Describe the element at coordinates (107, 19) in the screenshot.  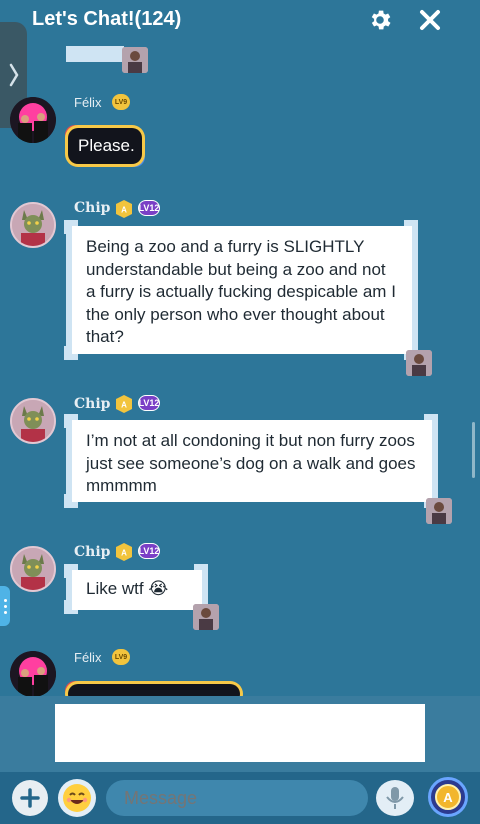
I see `chat-title: Let's Chat!(124)` at that location.